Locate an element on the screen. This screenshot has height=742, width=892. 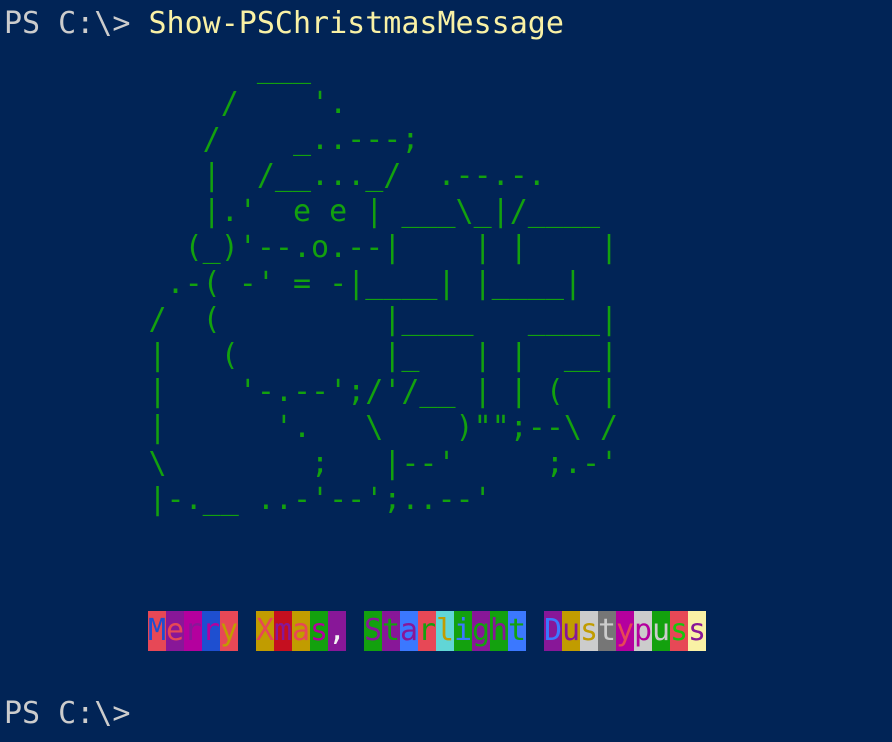
ascii-art-line: |.' e e | ___\_|/____ is located at coordinates (302, 211).